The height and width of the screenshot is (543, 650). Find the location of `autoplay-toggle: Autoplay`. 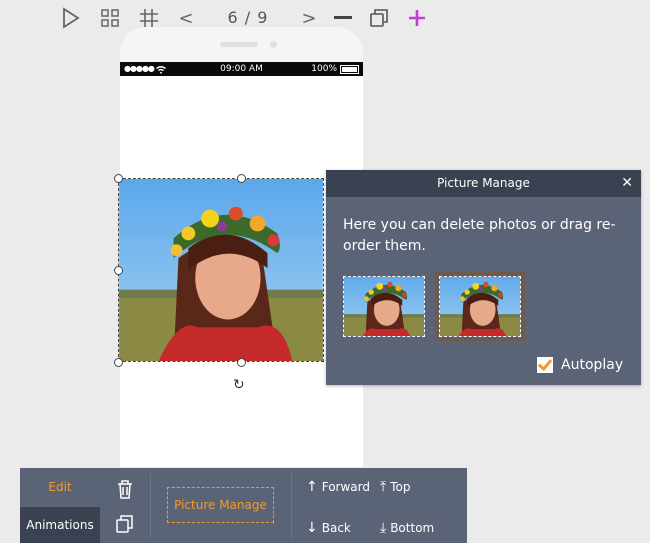

autoplay-toggle: Autoplay is located at coordinates (580, 365).